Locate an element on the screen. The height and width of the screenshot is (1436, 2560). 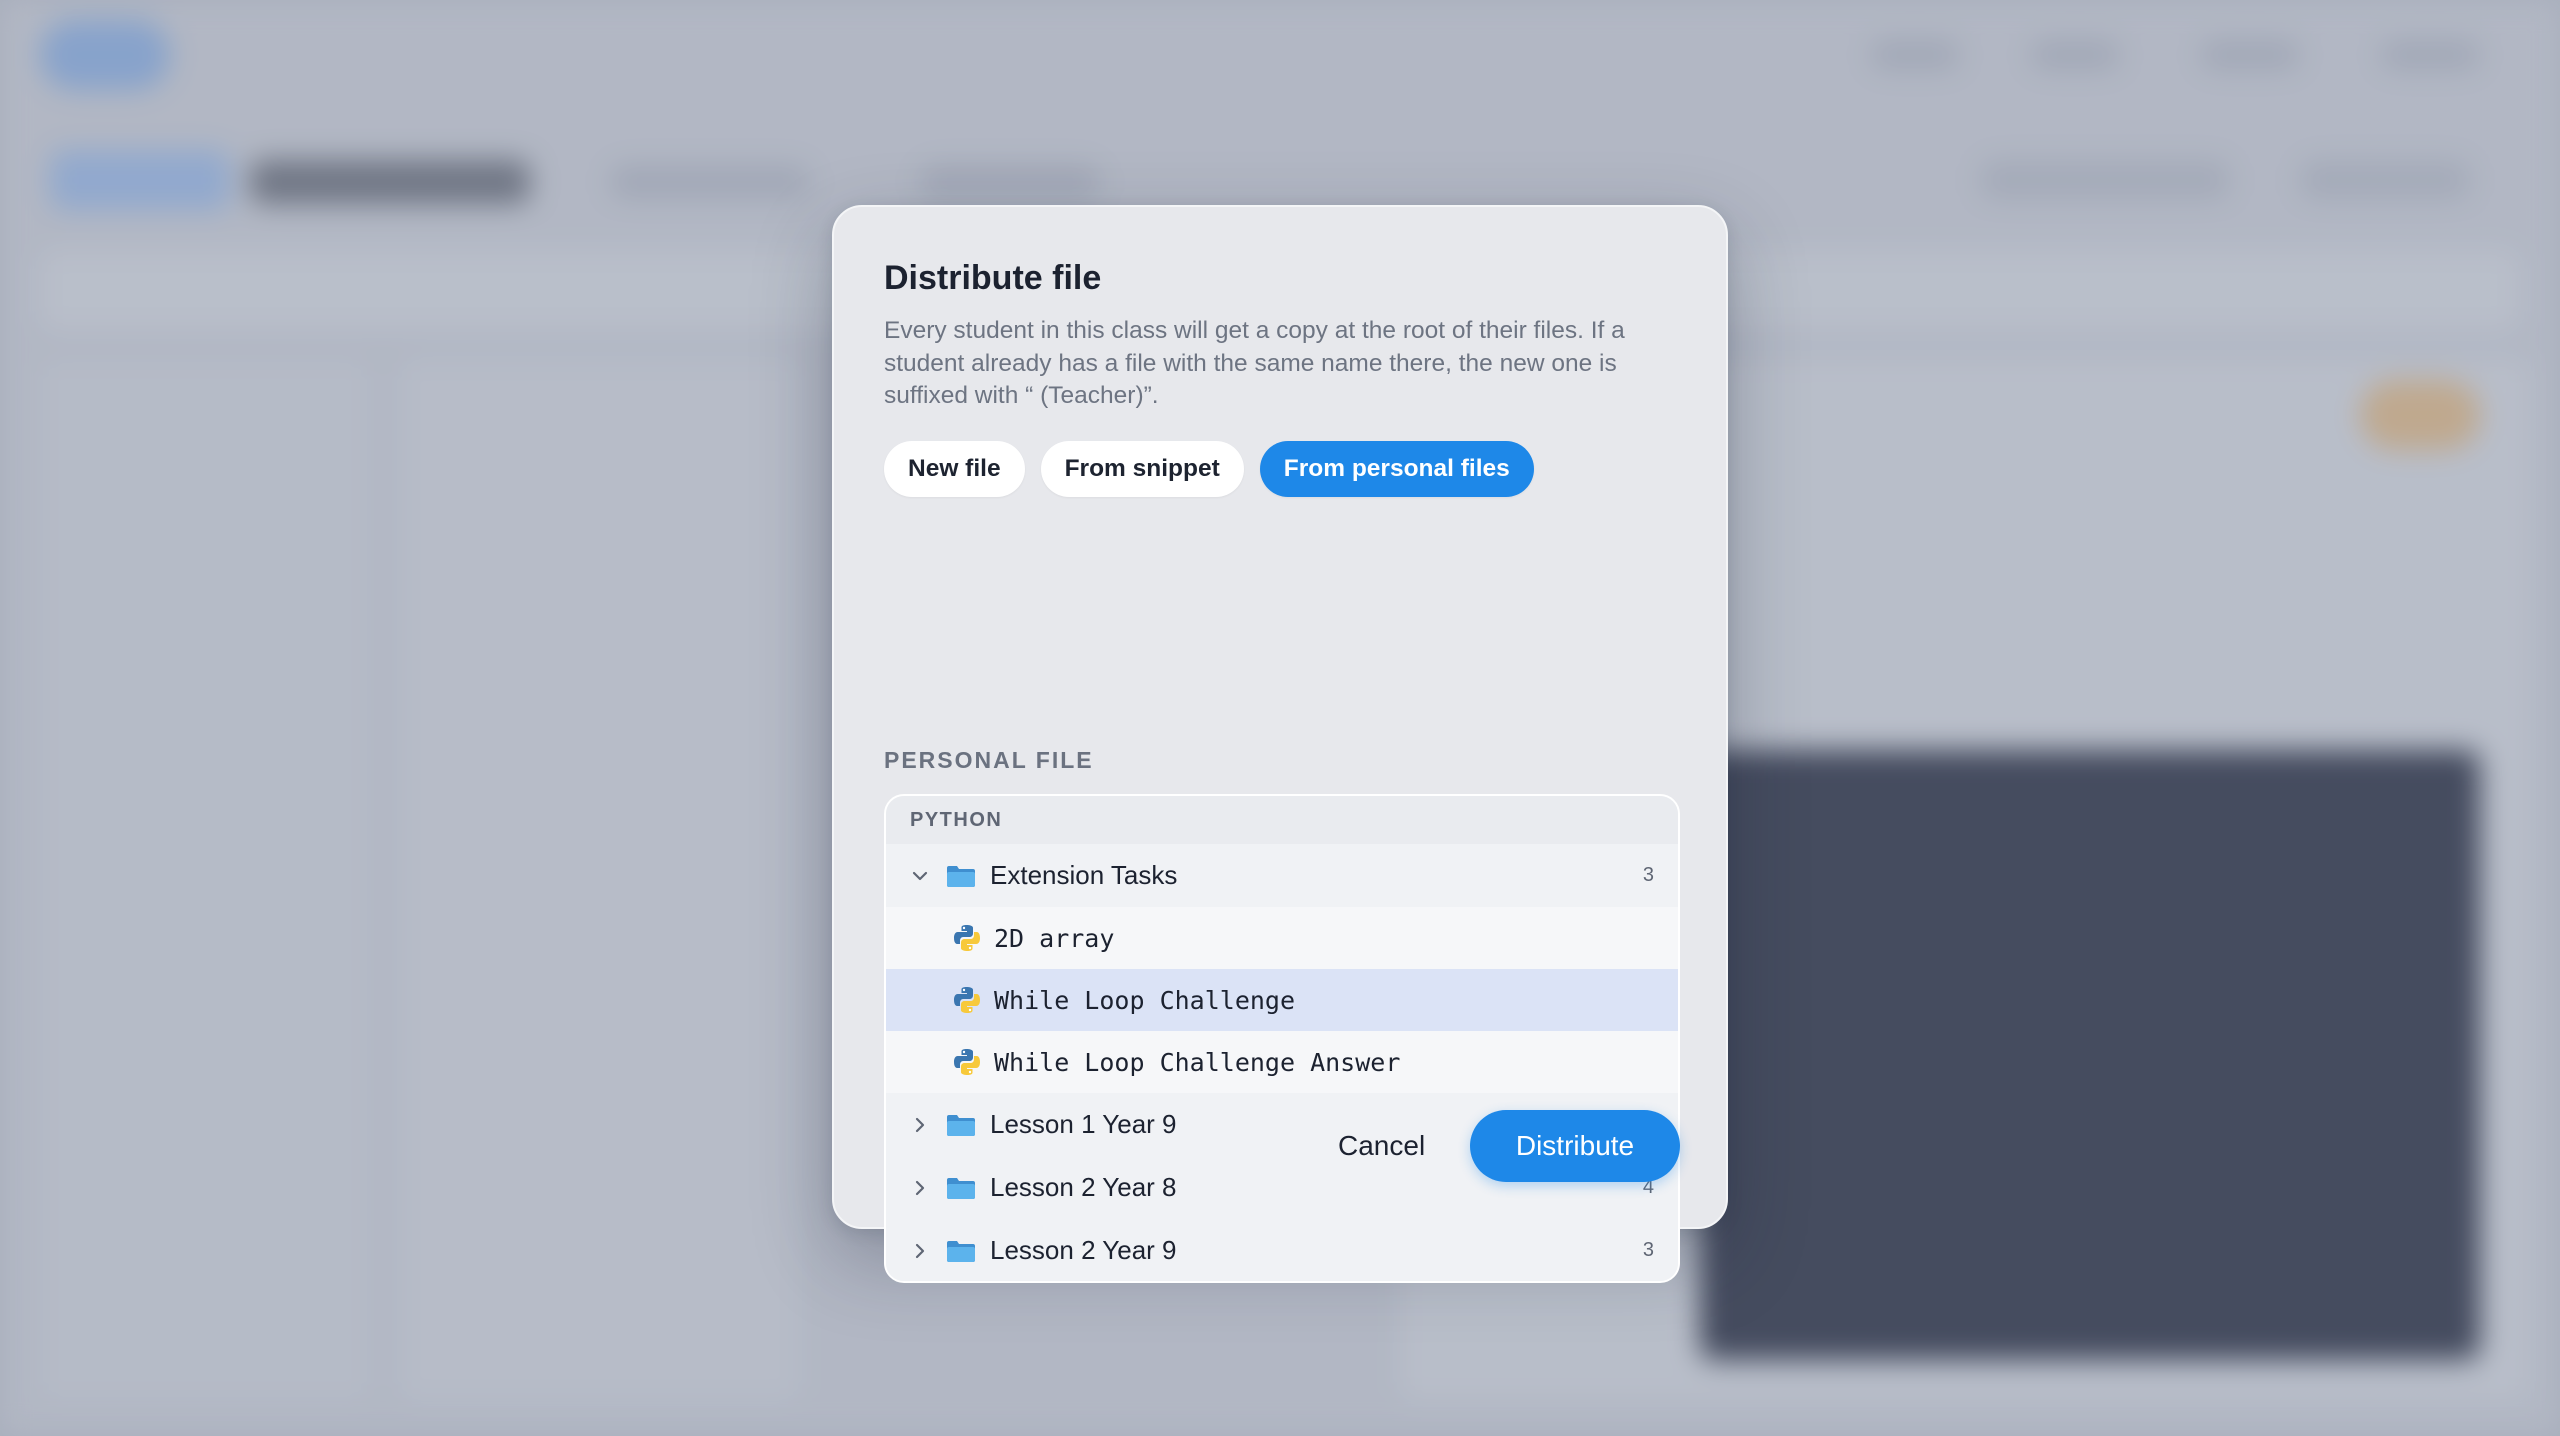
tab-from-snippet: From snippet is located at coordinates (1142, 469).